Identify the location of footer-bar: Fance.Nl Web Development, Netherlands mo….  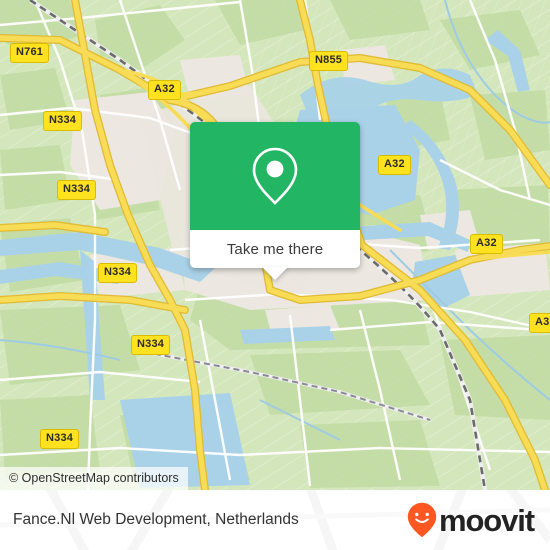
(275, 520).